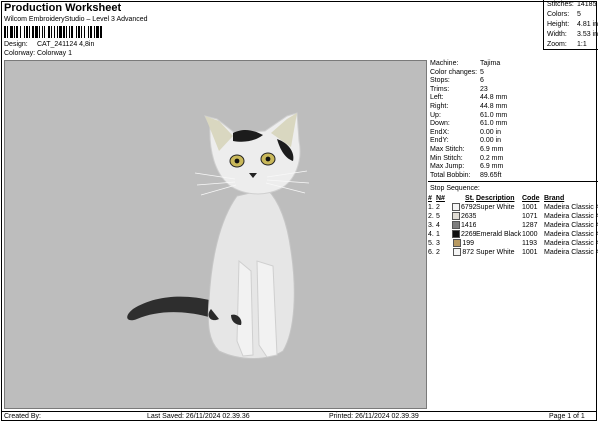  Describe the element at coordinates (513, 141) in the screenshot. I see `machine-info-row: EndY: 0.00 in` at that location.